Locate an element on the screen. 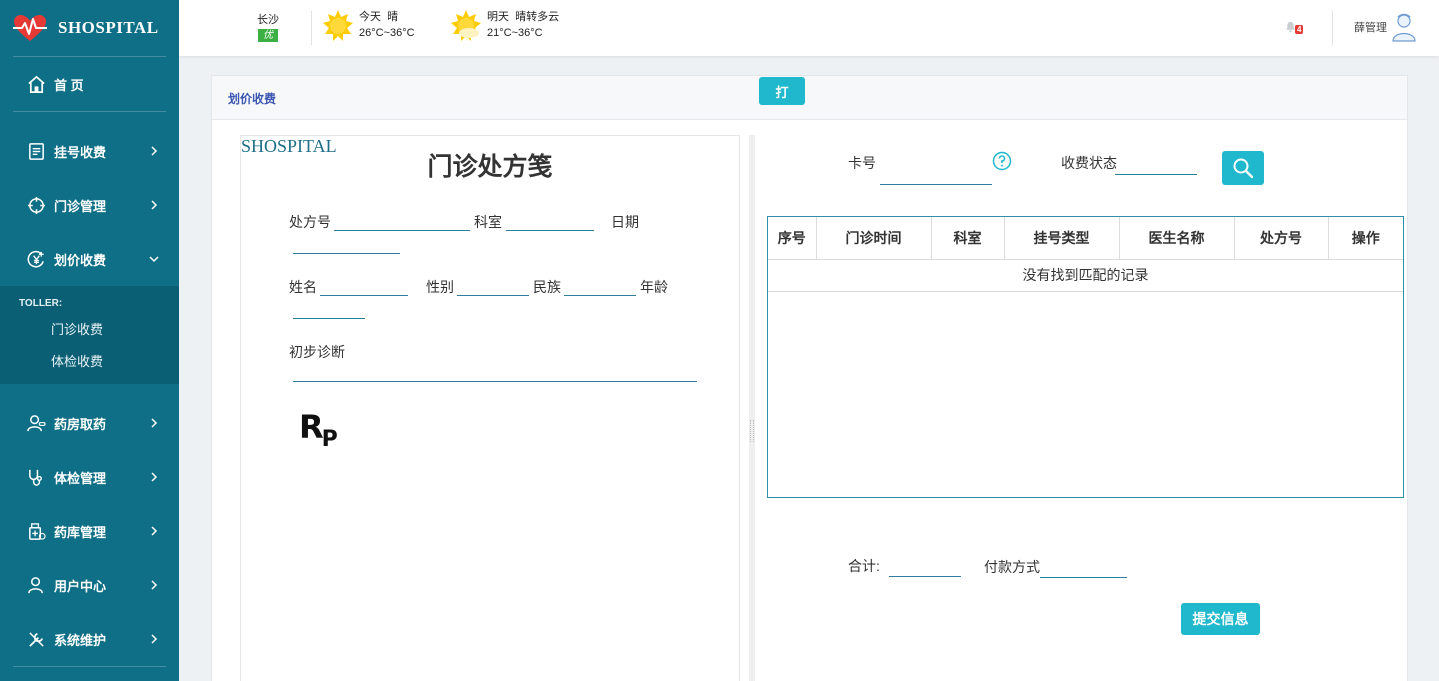  submit-button: 提交信息 is located at coordinates (1220, 619).